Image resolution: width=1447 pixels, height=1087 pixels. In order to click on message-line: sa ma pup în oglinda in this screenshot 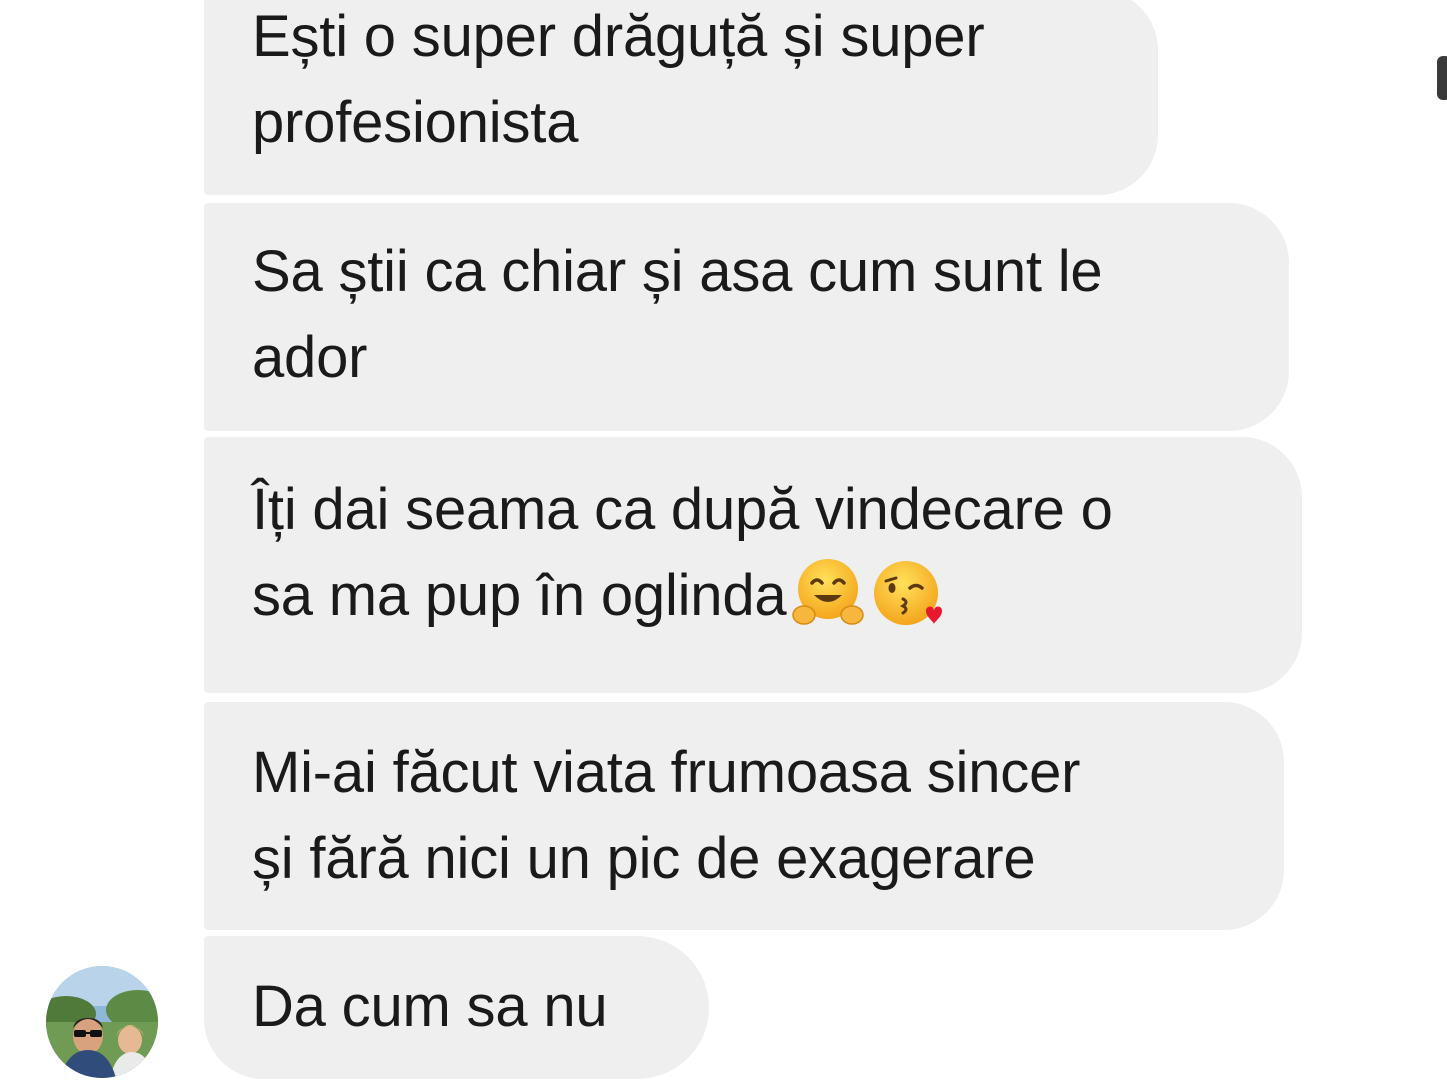, I will do `click(519, 595)`.